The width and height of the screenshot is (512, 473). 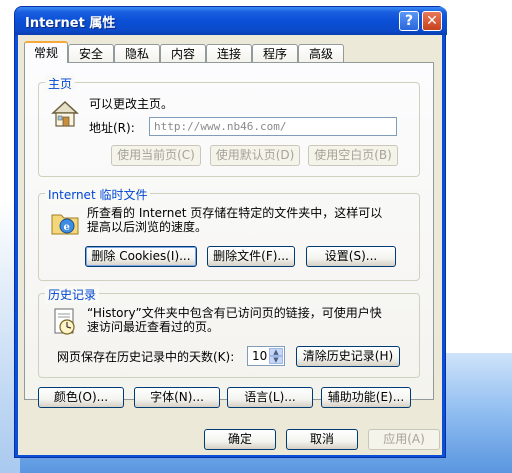 What do you see at coordinates (112, 128) in the screenshot?
I see `address-label: 地址(R):` at bounding box center [112, 128].